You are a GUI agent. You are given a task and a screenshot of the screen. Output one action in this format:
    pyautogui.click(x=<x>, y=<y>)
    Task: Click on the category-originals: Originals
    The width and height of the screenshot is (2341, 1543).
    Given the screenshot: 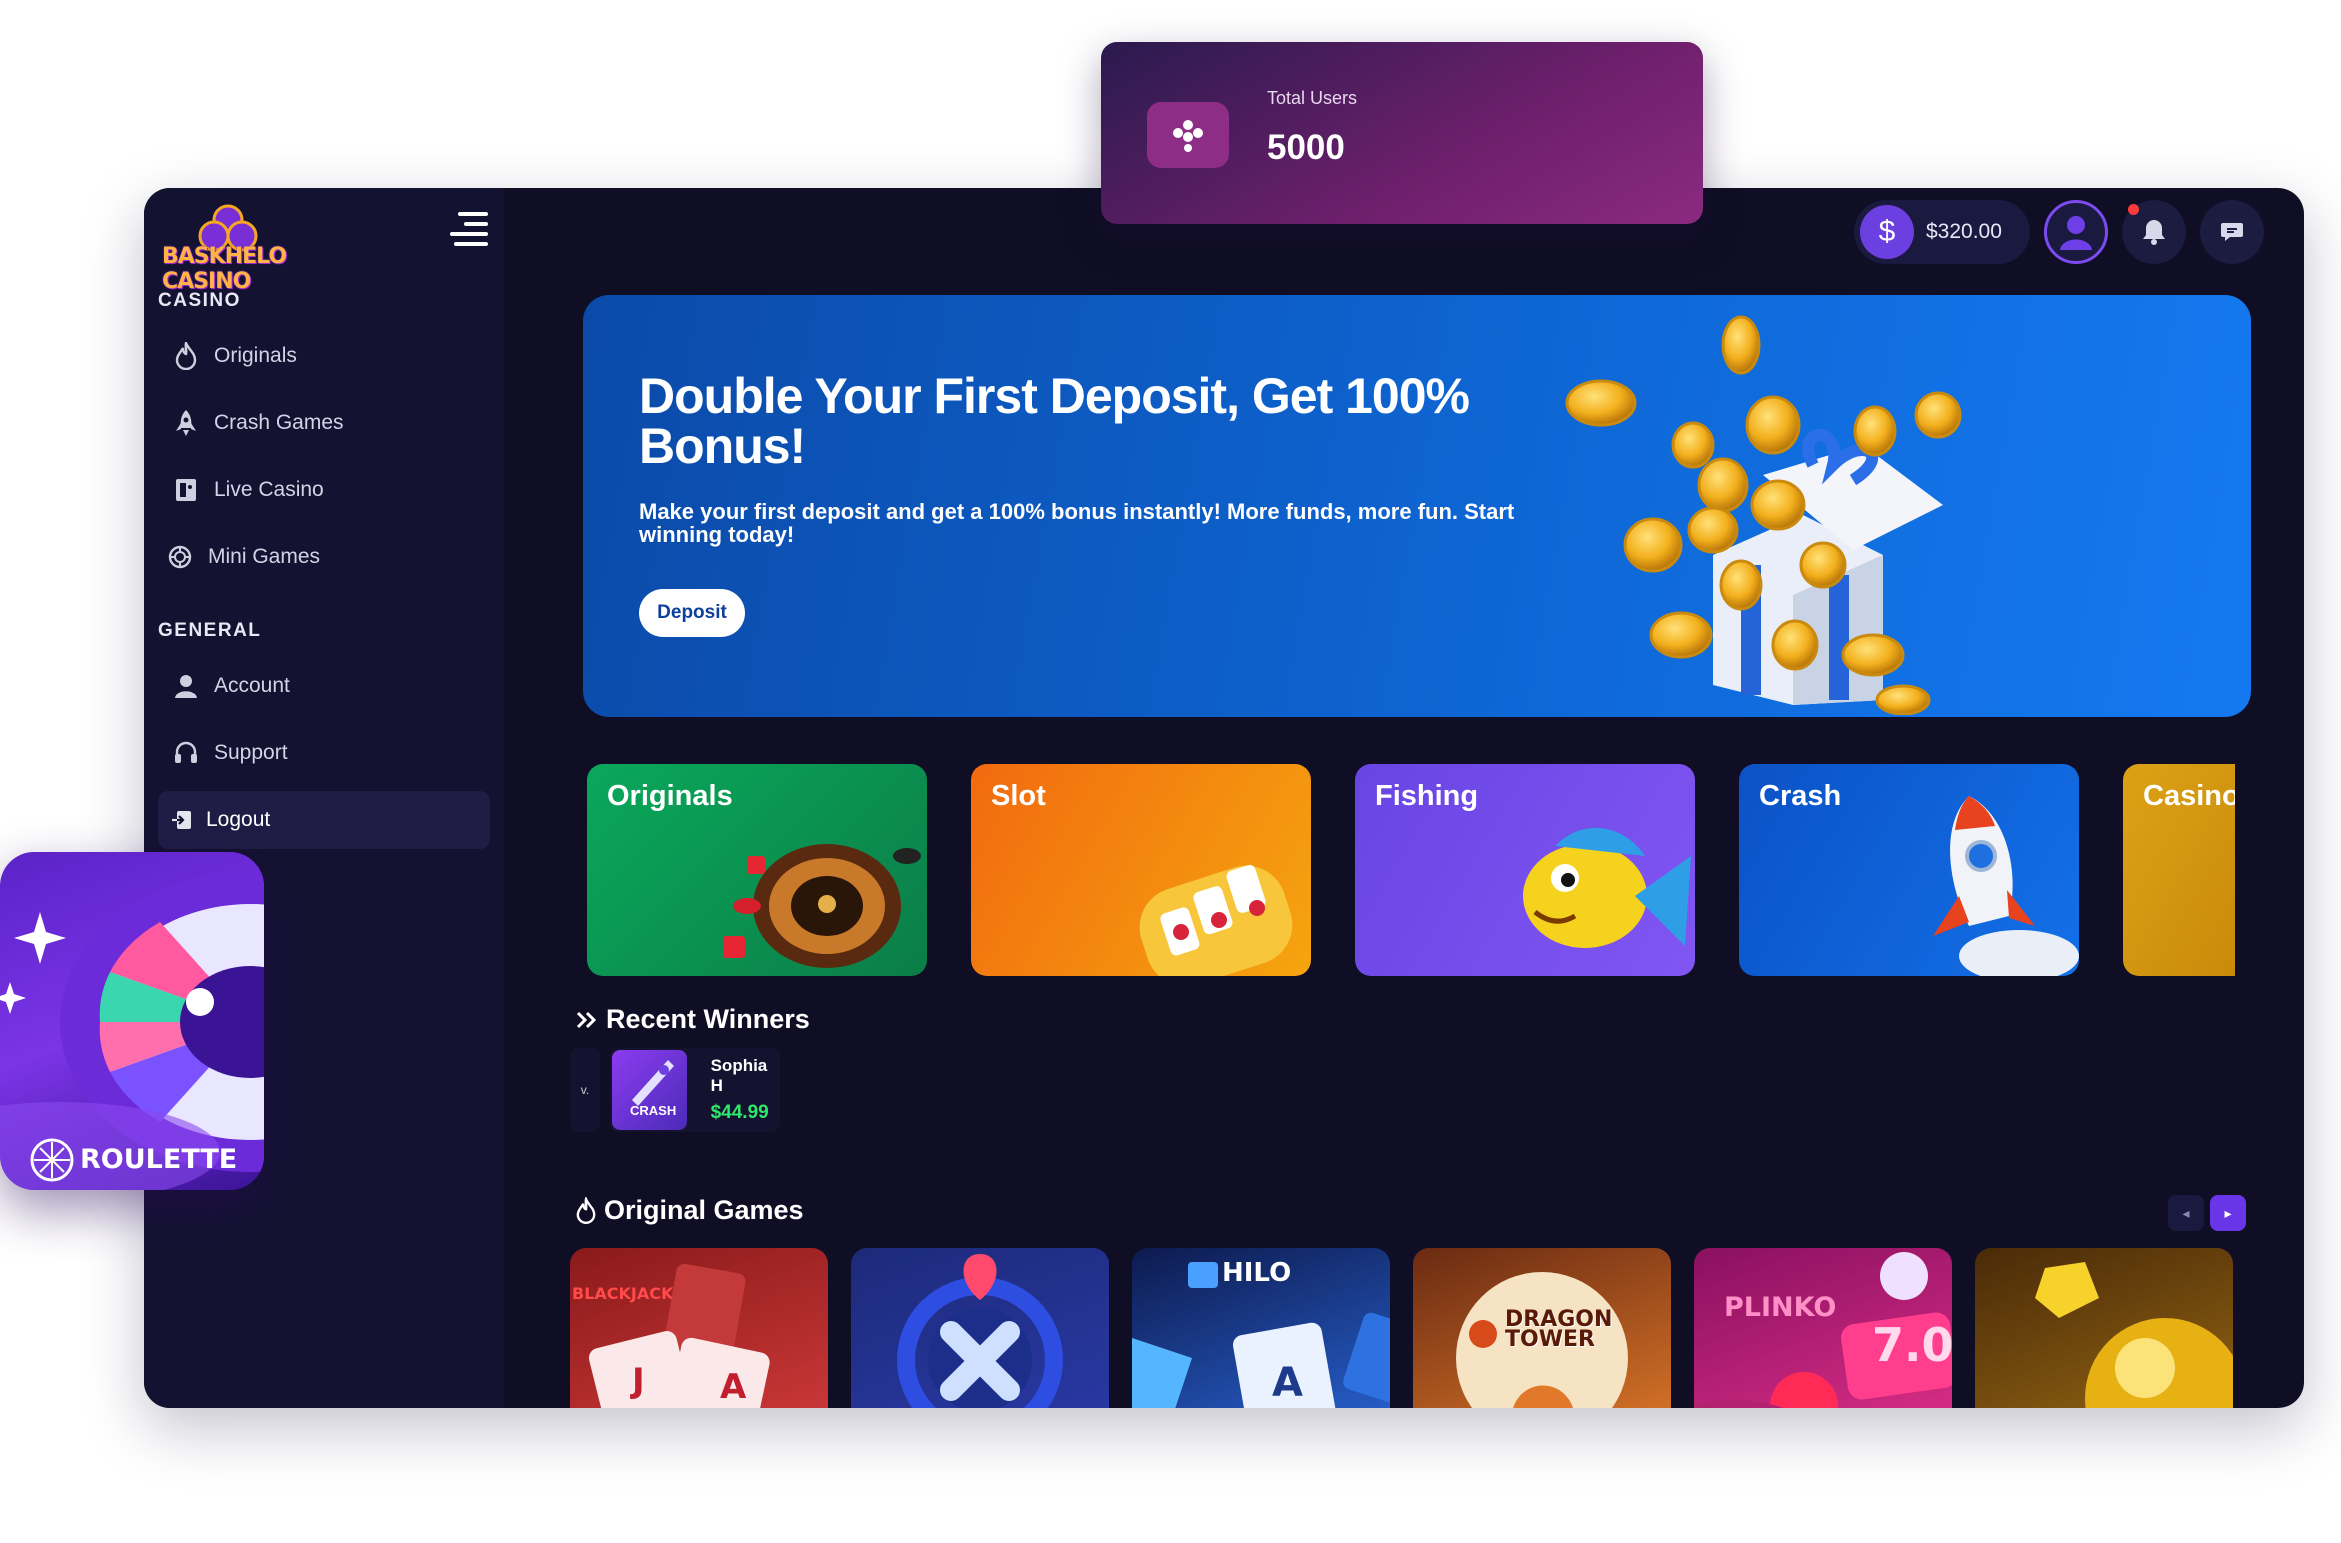 What is the action you would take?
    pyautogui.click(x=757, y=870)
    